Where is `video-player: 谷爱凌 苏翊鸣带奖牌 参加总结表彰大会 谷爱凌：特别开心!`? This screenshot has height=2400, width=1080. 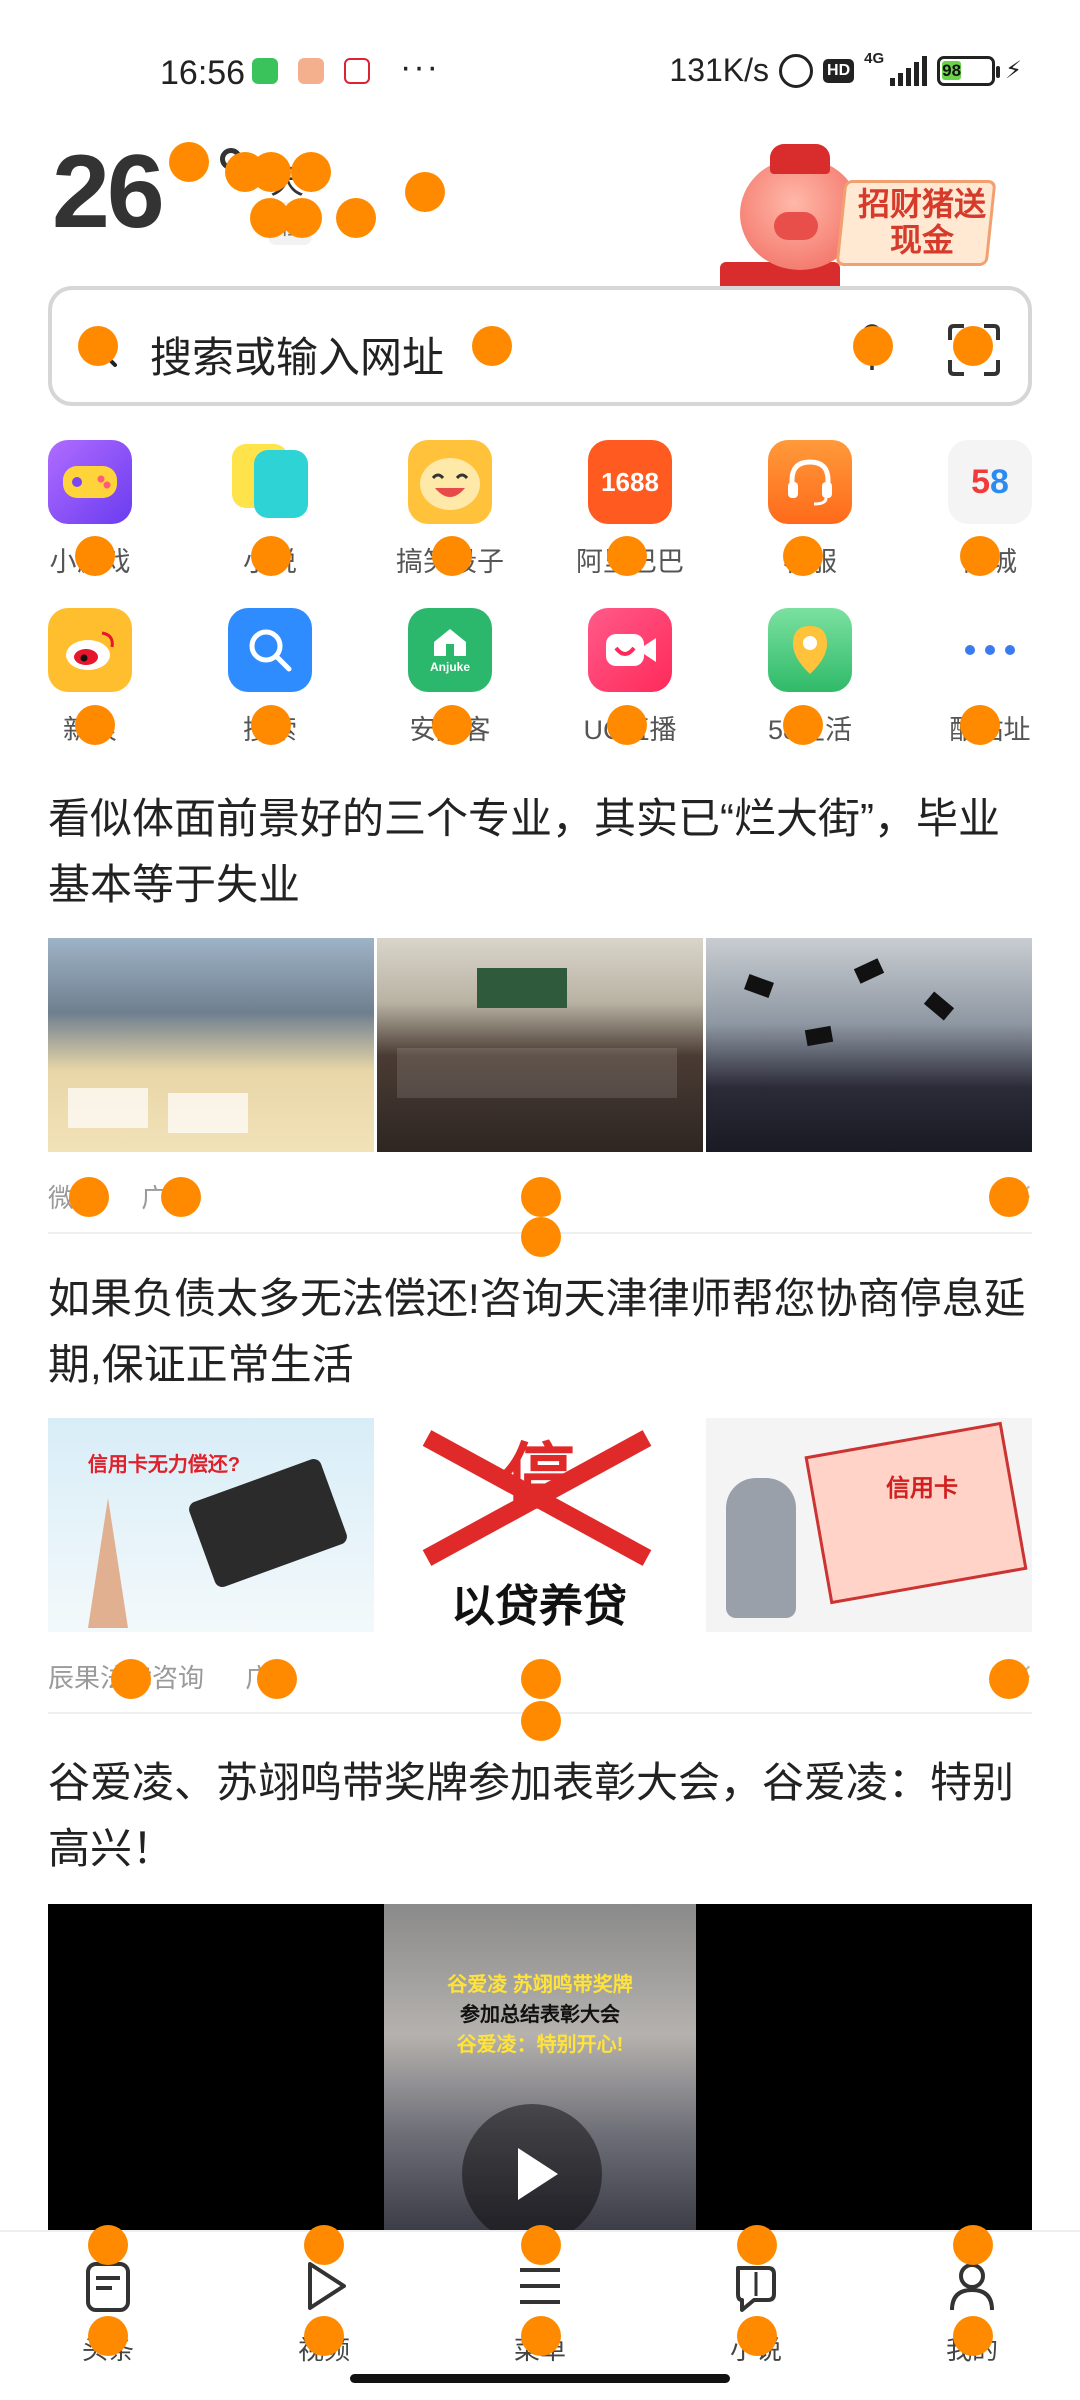 video-player: 谷爱凌 苏翊鸣带奖牌 参加总结表彰大会 谷爱凌：特别开心! is located at coordinates (540, 2067).